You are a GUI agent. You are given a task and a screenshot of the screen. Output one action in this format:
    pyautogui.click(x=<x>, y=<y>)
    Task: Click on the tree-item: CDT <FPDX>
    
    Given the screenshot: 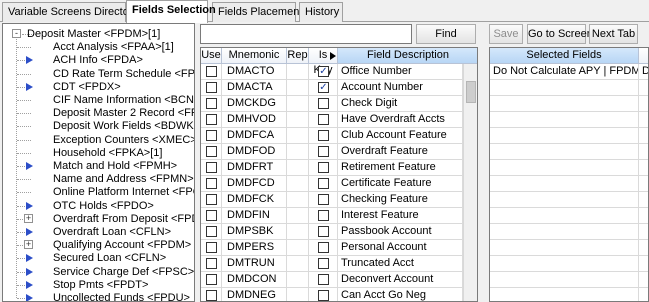 What is the action you would take?
    pyautogui.click(x=87, y=87)
    